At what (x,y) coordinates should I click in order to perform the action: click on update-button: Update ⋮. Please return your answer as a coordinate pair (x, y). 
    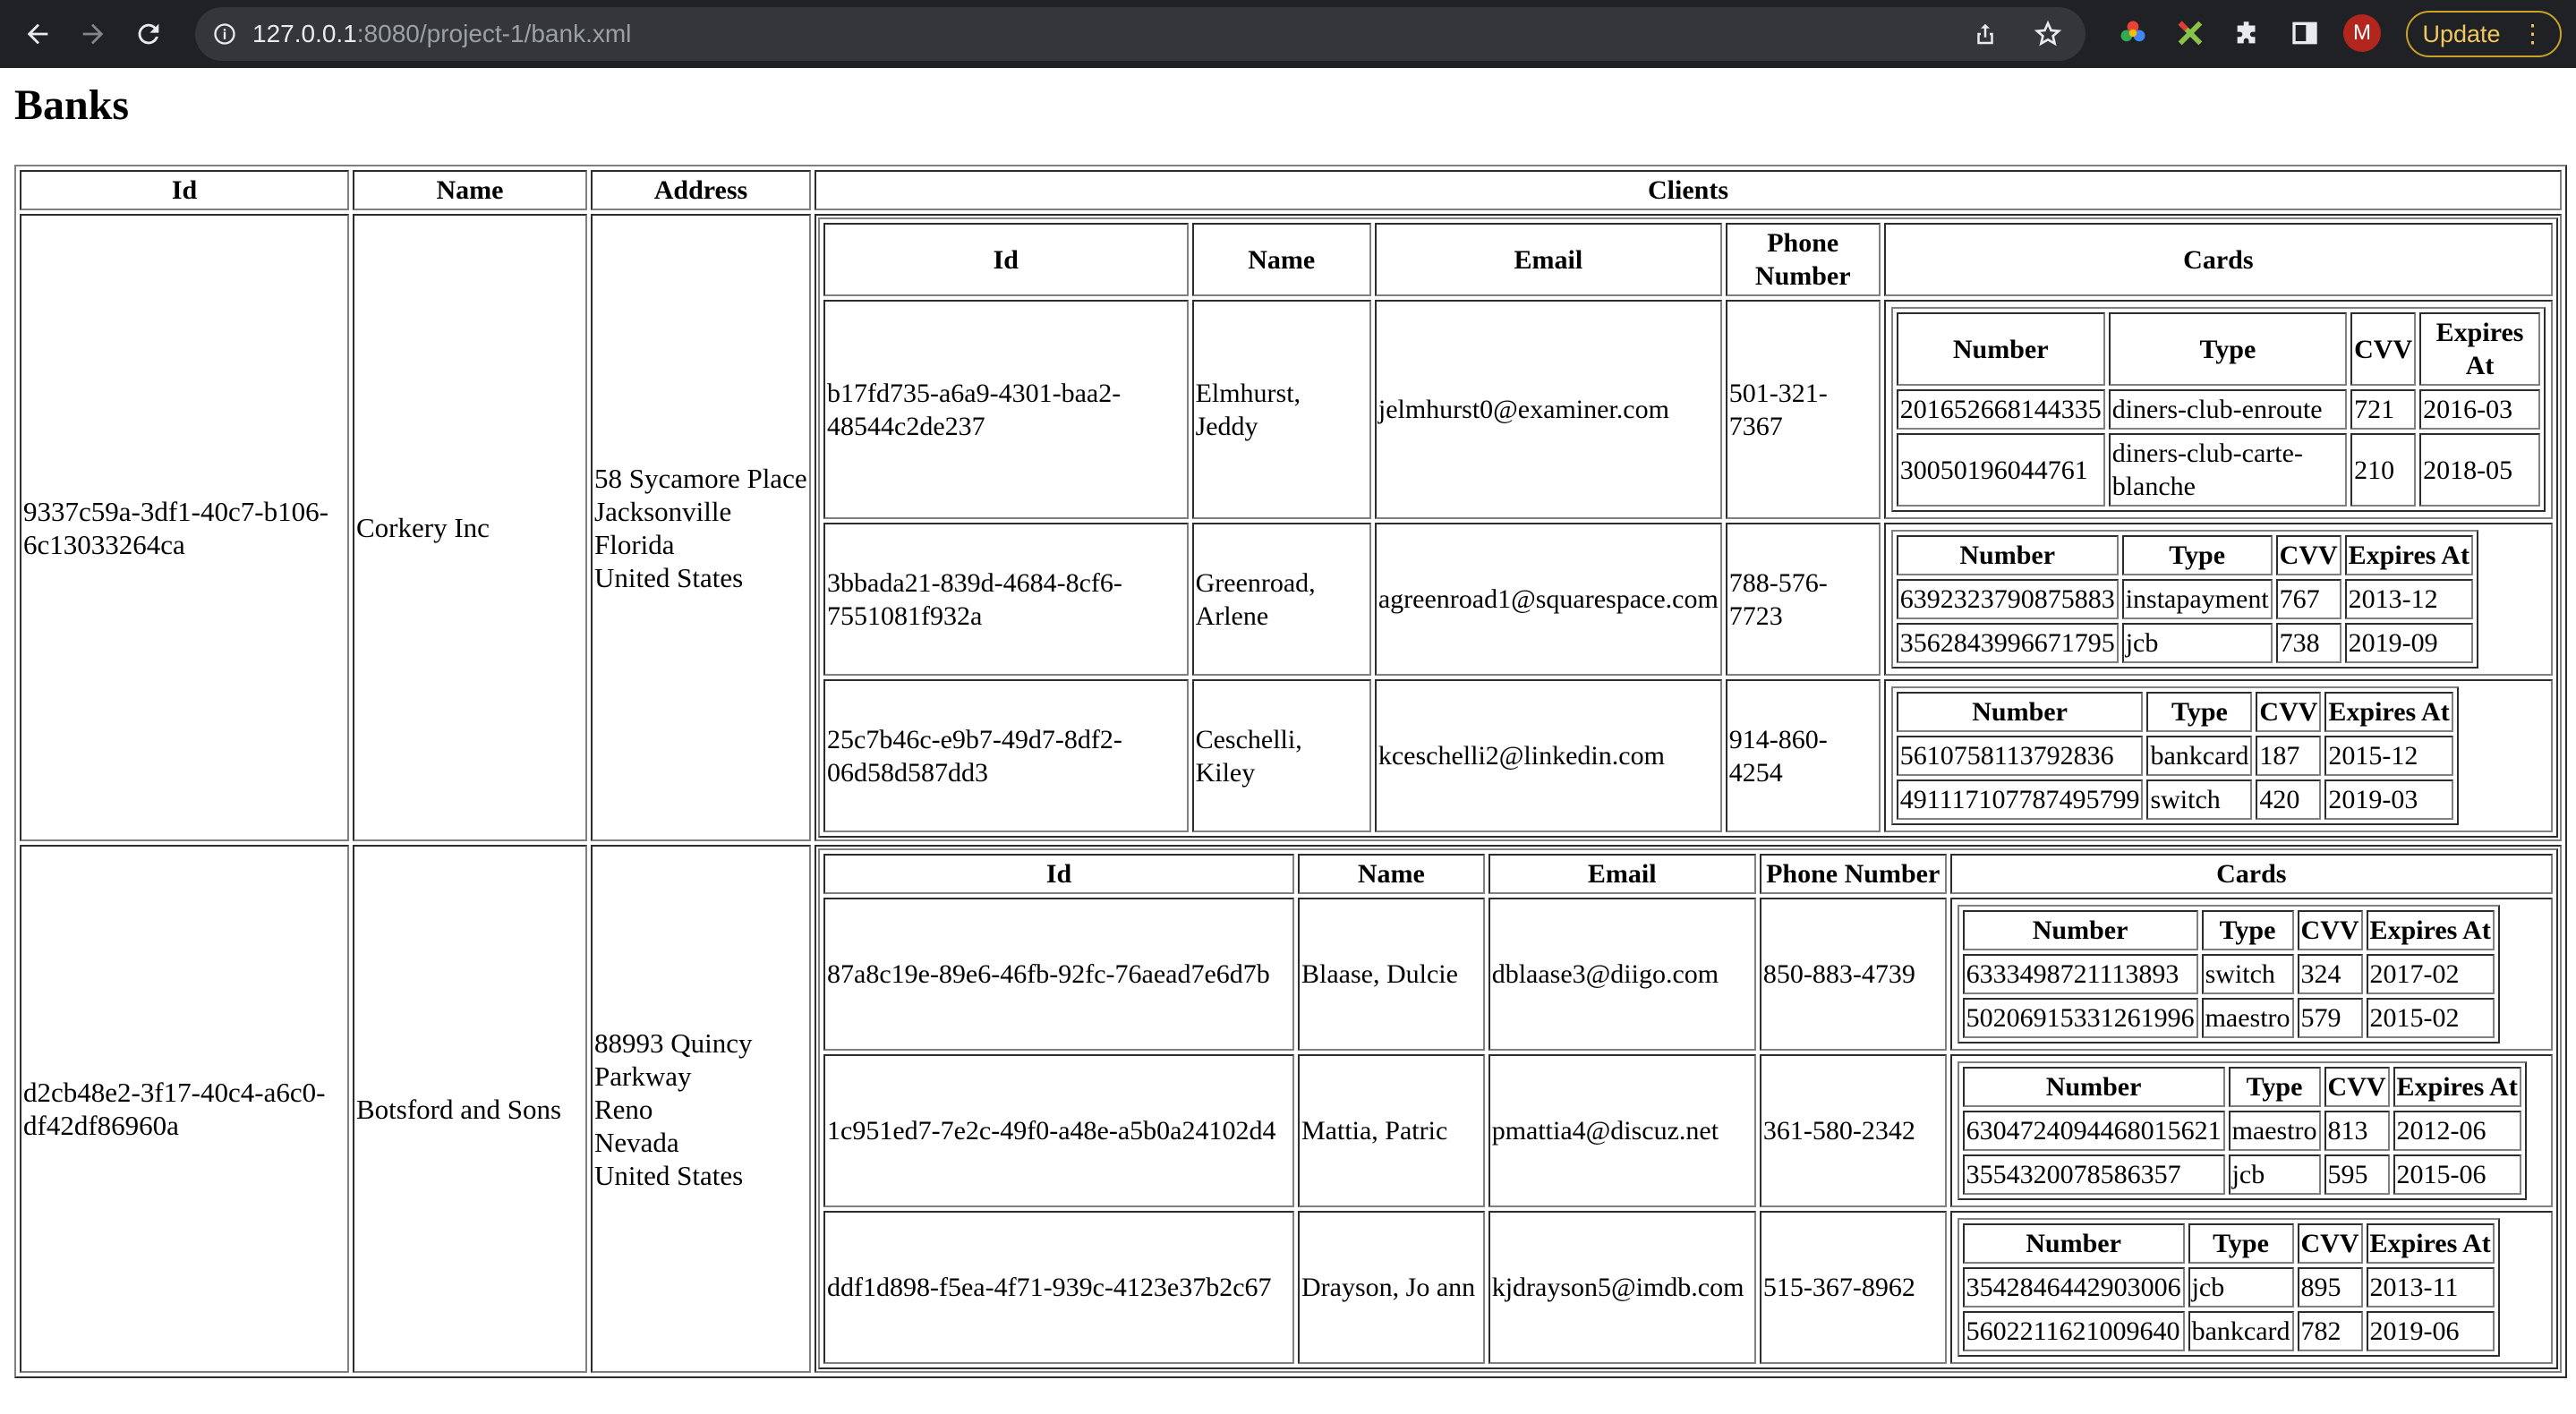
    Looking at the image, I should click on (2484, 34).